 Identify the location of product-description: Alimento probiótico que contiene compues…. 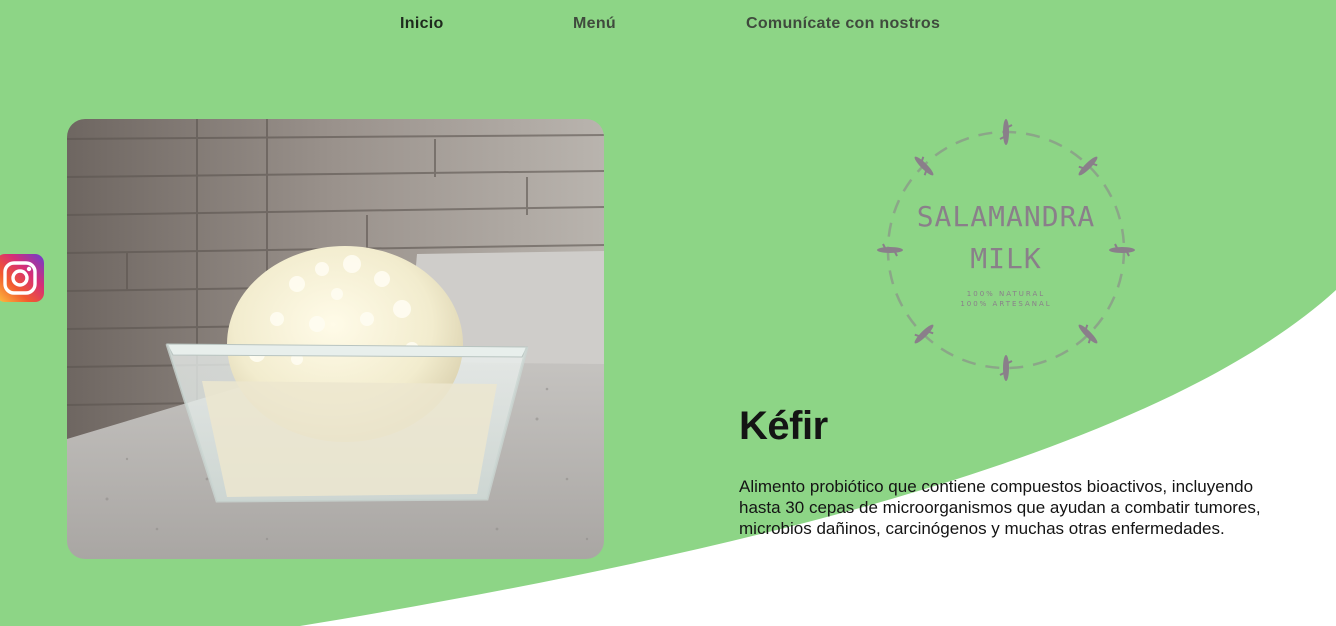
(1000, 507).